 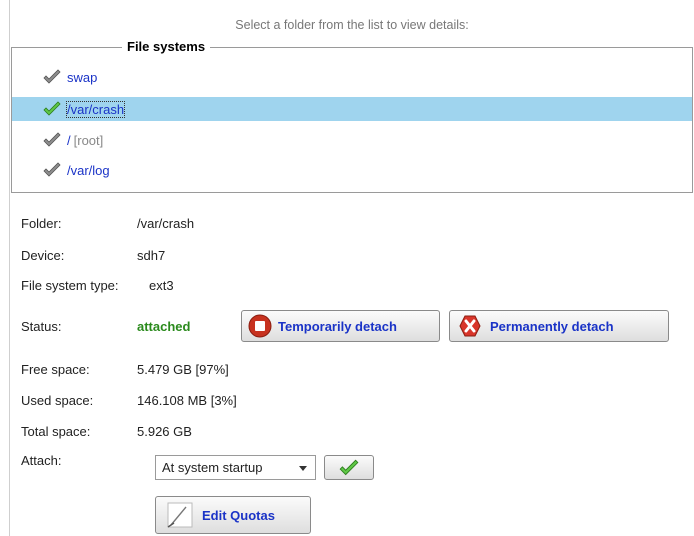 I want to click on filesystem-item-var-log: /var/log, so click(x=352, y=170).